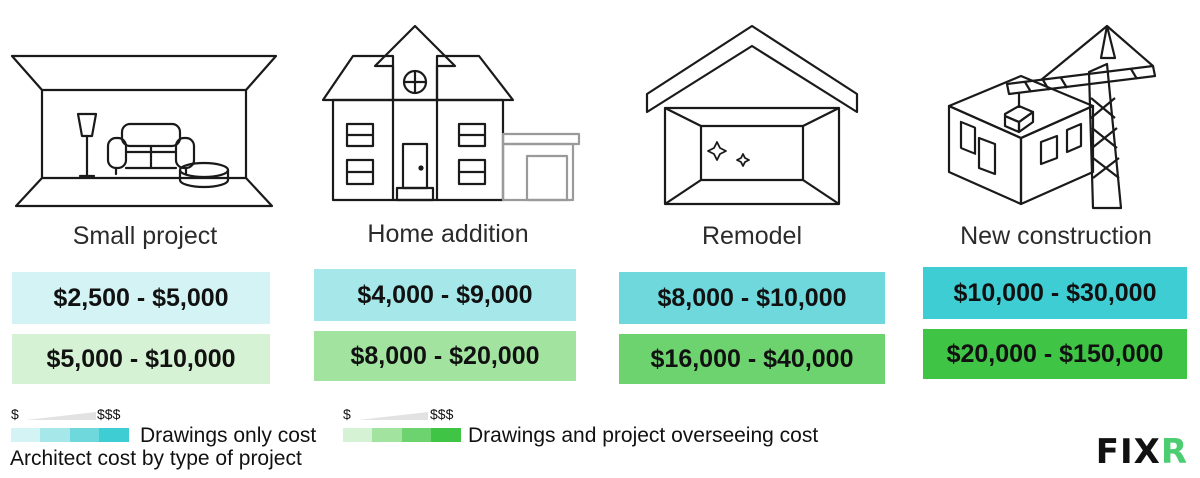 Image resolution: width=1200 pixels, height=478 pixels. What do you see at coordinates (141, 298) in the screenshot?
I see `range-bar-drawings-small-project: $2,500 - $5,000` at bounding box center [141, 298].